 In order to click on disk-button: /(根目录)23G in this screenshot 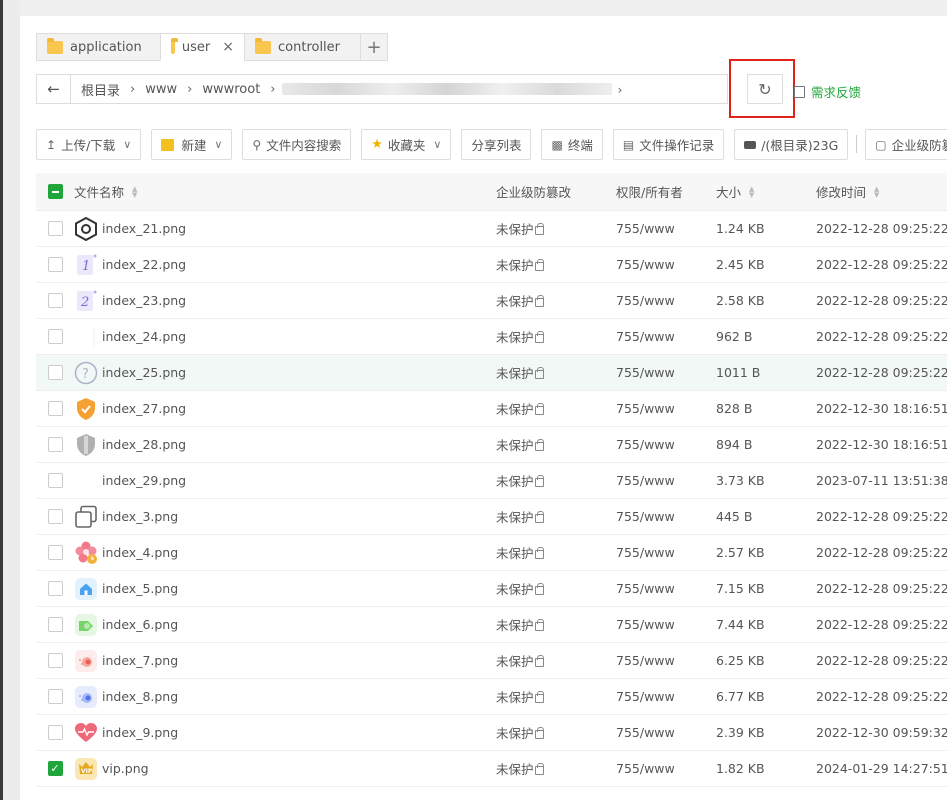, I will do `click(791, 144)`.